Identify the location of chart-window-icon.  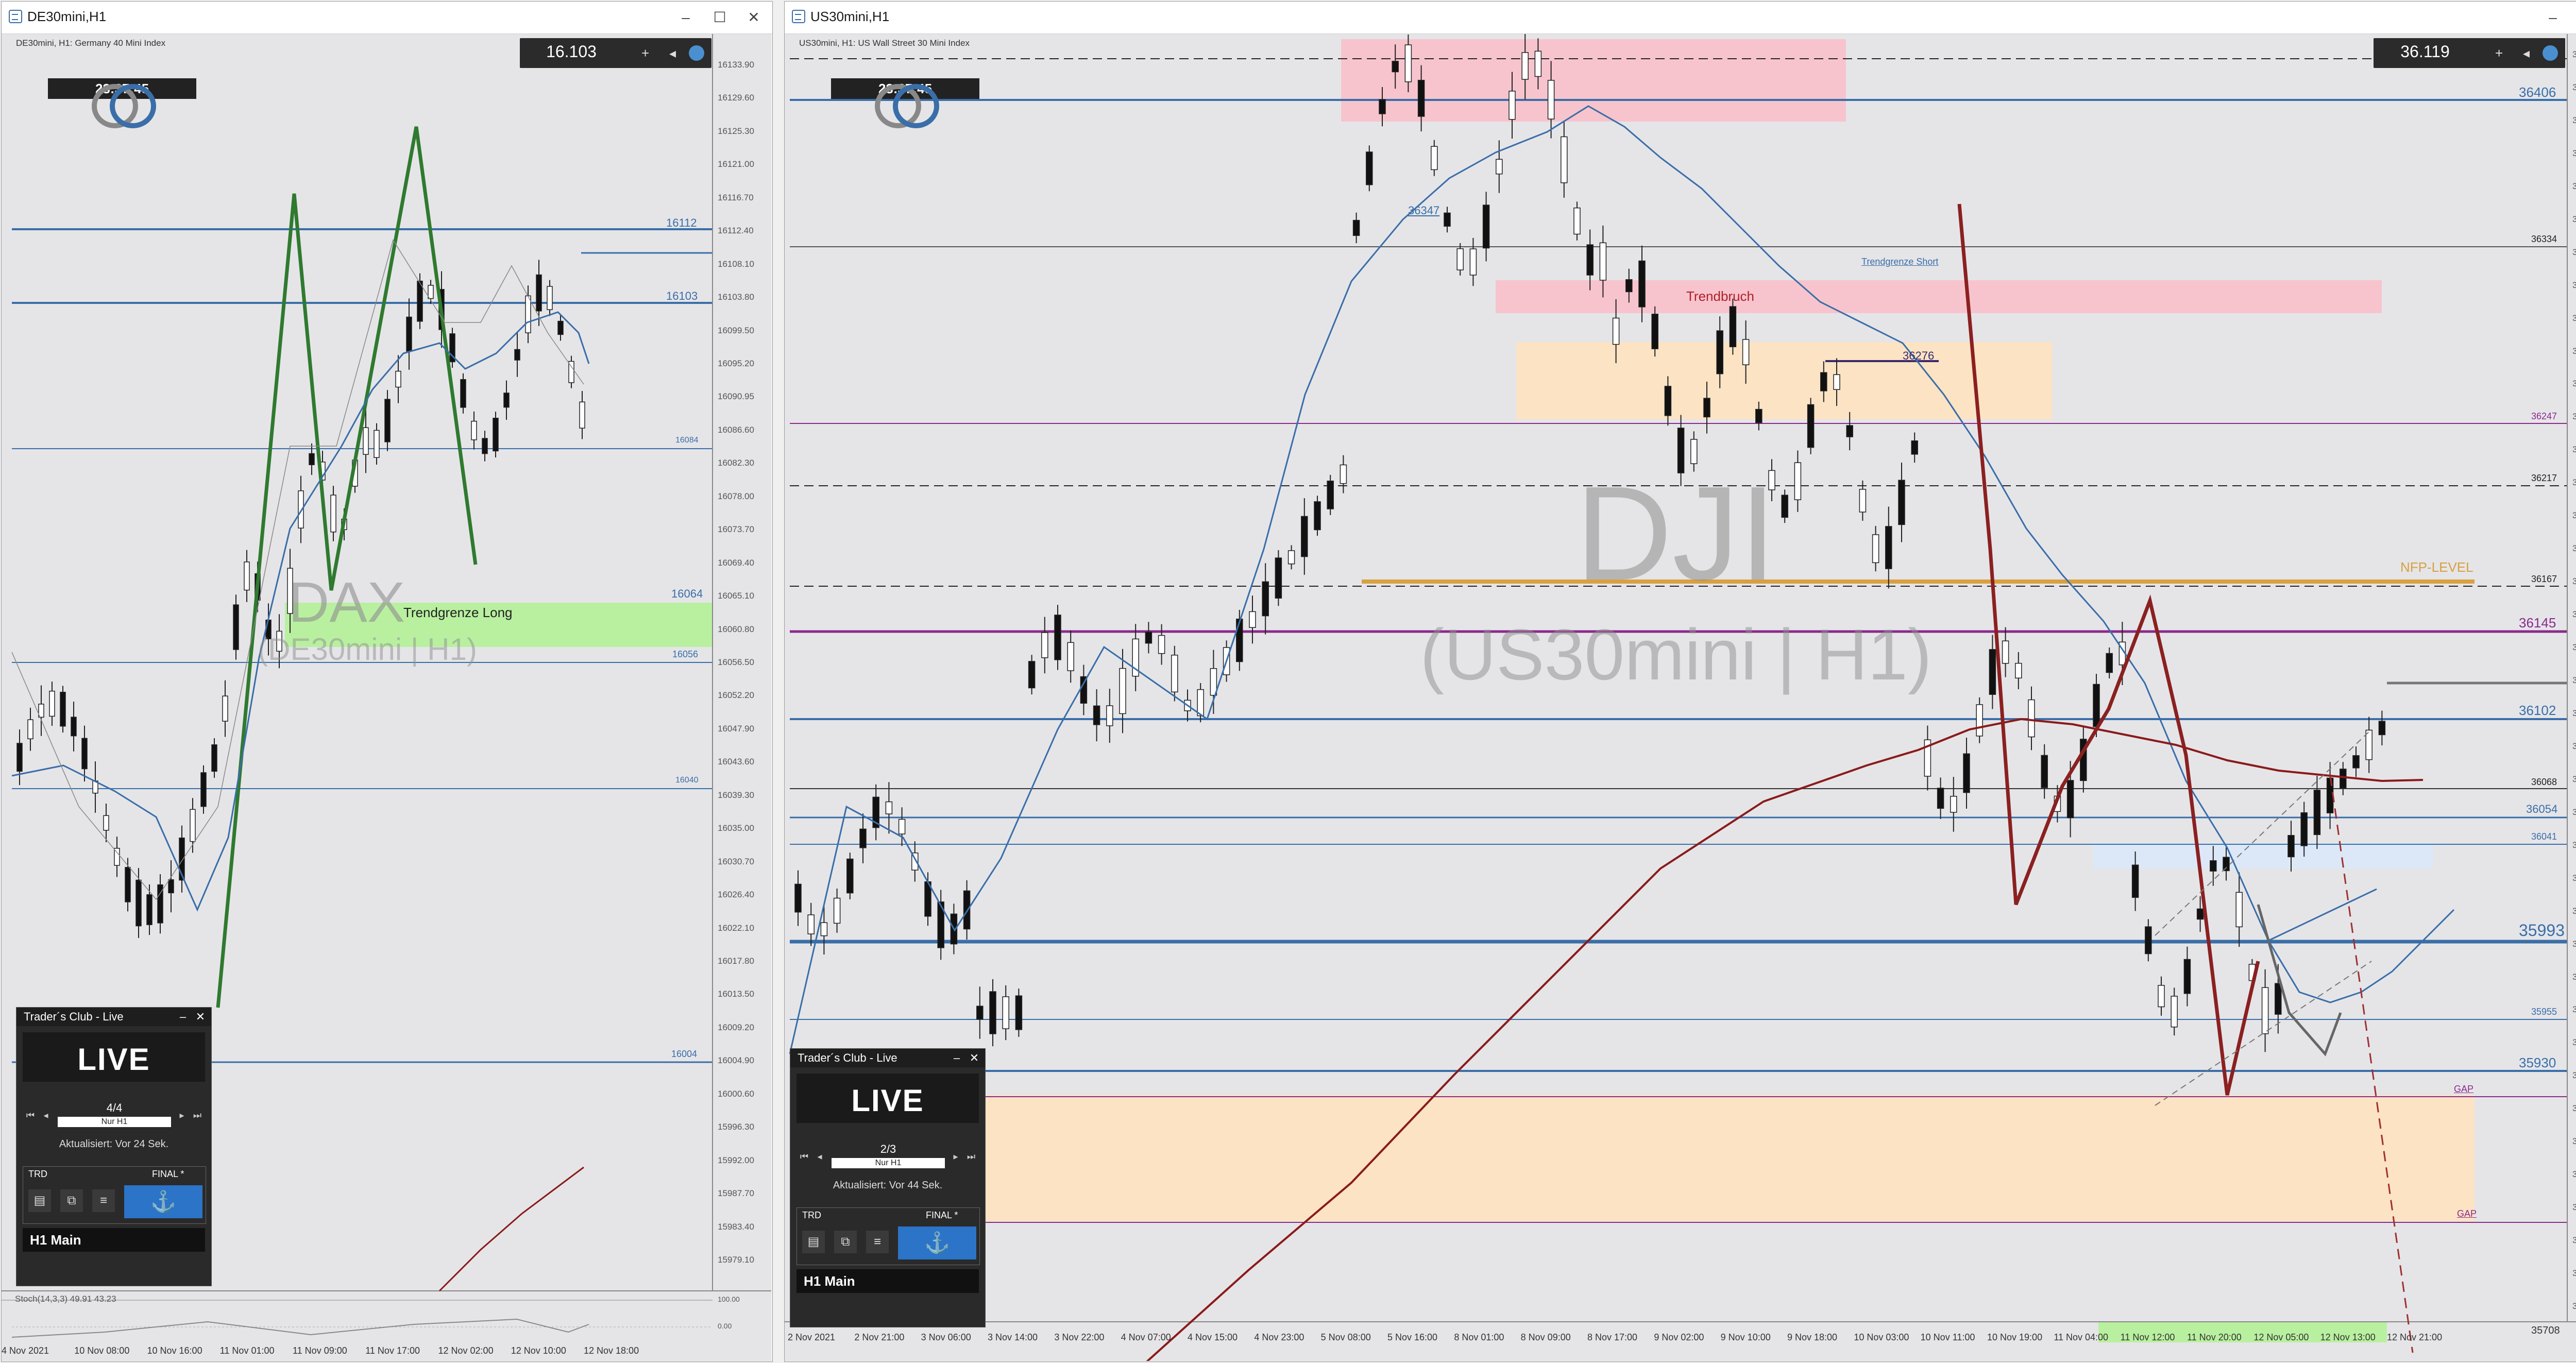
(15, 16).